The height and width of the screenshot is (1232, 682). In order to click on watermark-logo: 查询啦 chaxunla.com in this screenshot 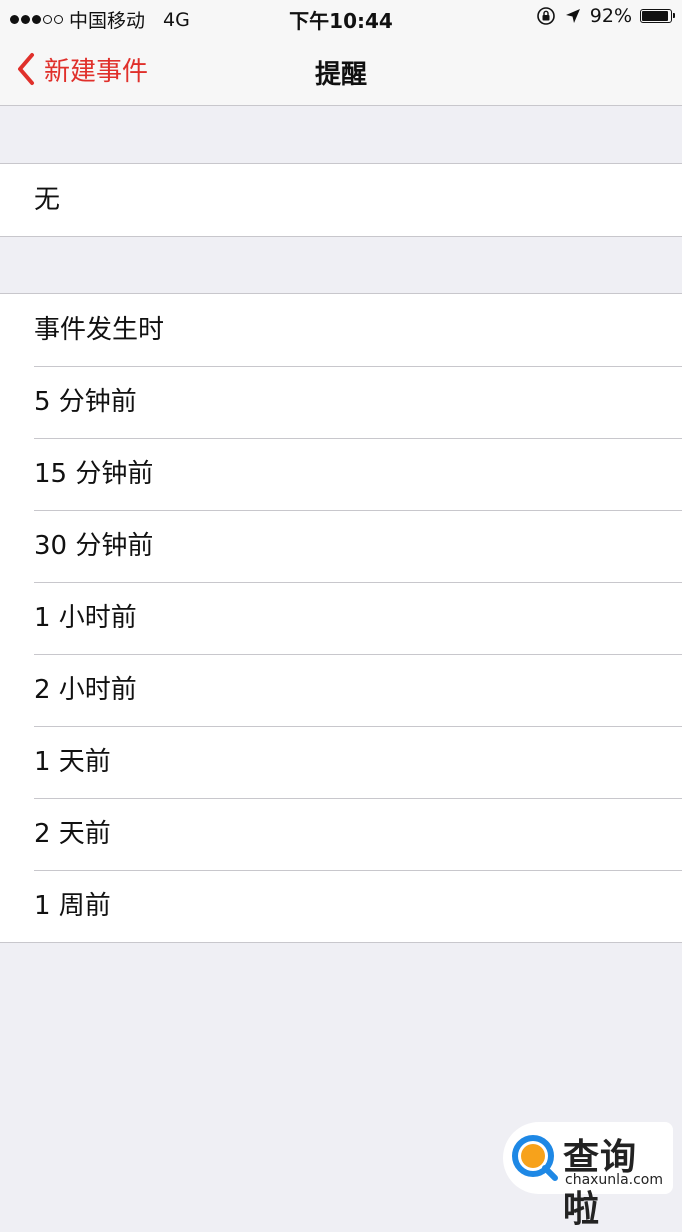, I will do `click(588, 1176)`.